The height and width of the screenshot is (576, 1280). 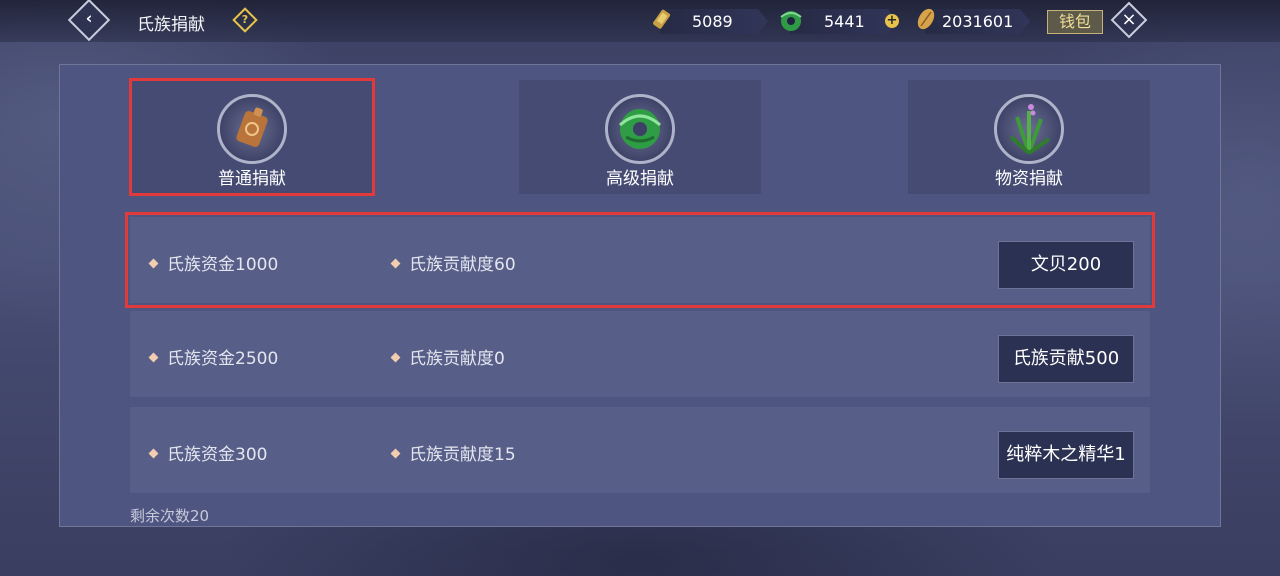 I want to click on donate-button: 氏族贡献500, so click(x=1066, y=359).